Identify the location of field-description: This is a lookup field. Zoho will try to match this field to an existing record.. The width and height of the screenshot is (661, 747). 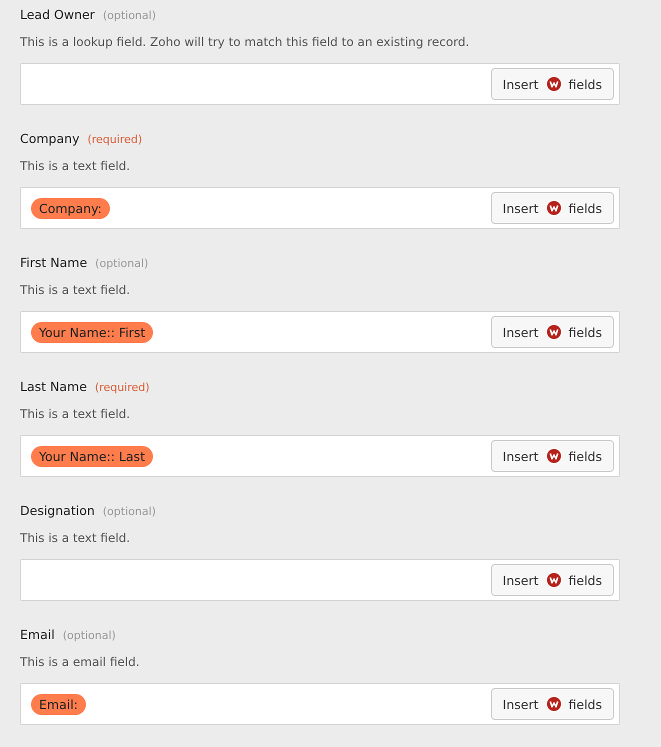
(245, 42).